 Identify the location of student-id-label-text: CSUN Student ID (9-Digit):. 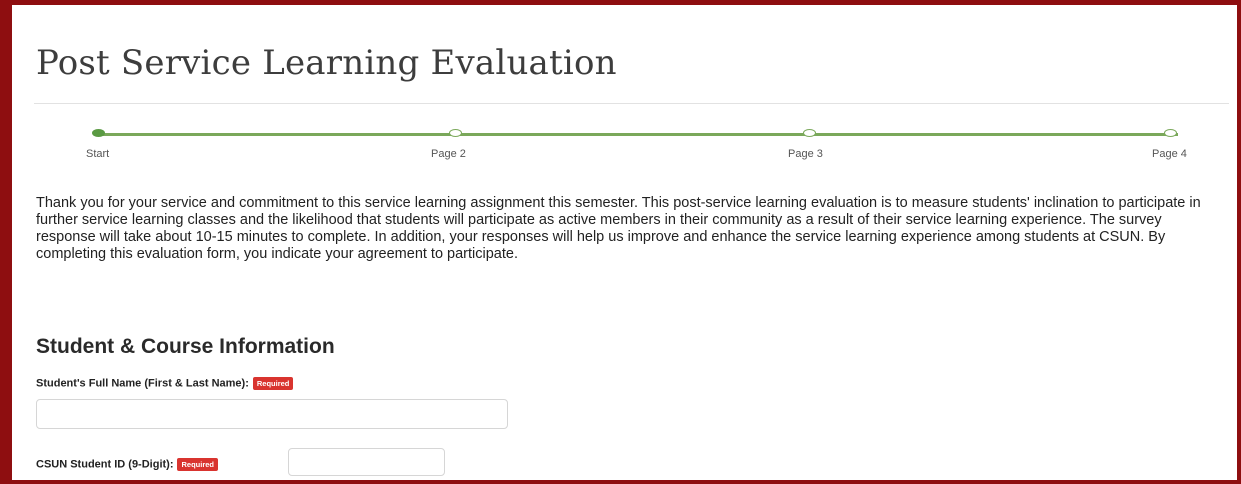
(105, 464).